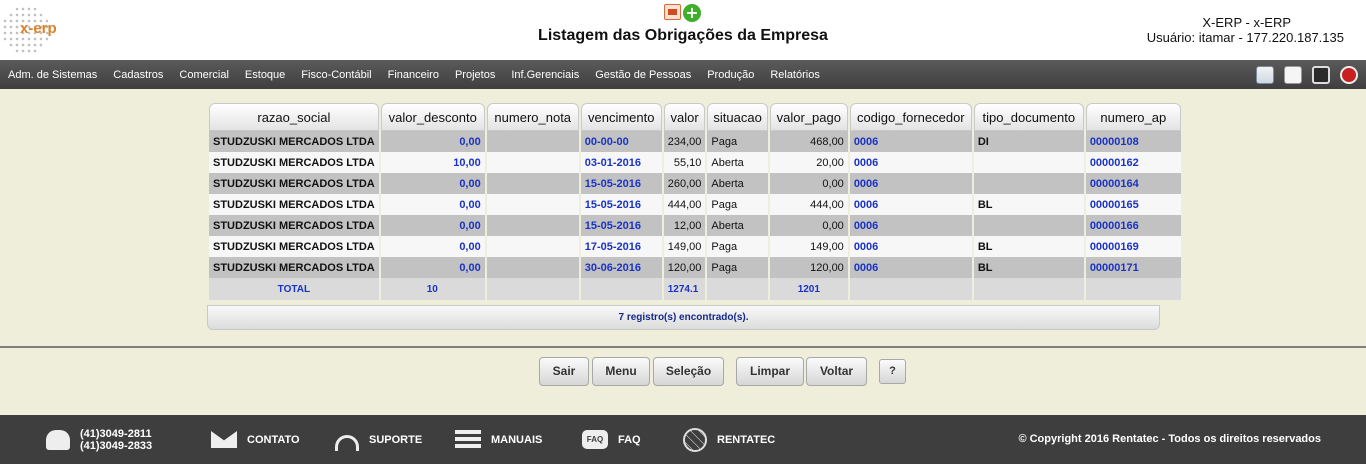 This screenshot has height=464, width=1366. I want to click on footer-faq-link: FAQ FAQ, so click(611, 439).